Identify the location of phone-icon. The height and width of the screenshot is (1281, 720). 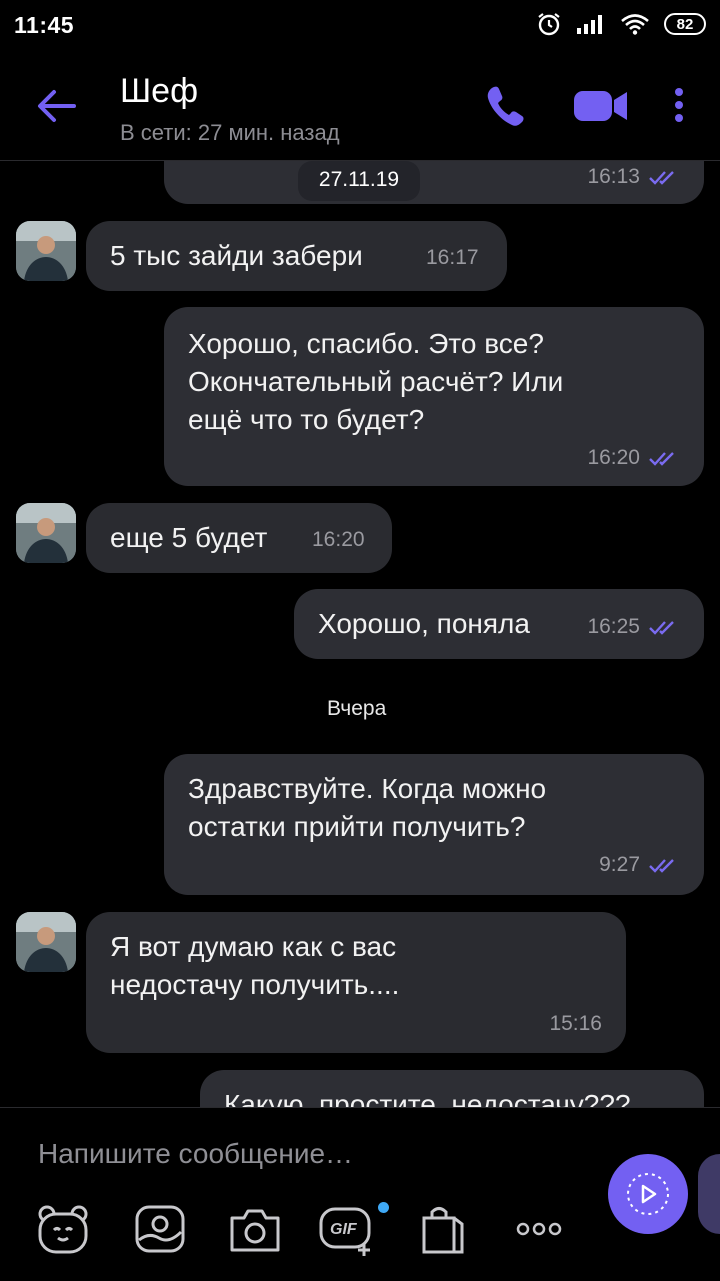
(505, 105).